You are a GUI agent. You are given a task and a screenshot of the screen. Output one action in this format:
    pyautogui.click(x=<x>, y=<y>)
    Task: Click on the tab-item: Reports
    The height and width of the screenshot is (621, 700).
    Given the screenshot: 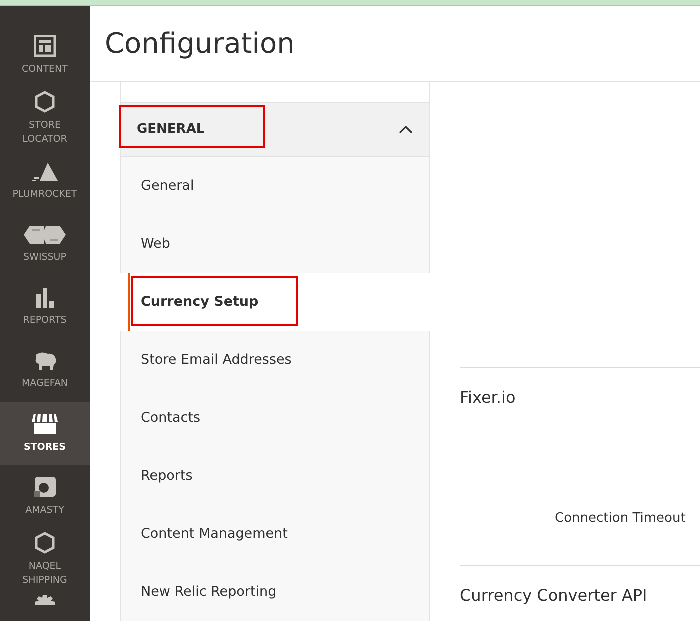 What is the action you would take?
    pyautogui.click(x=275, y=476)
    